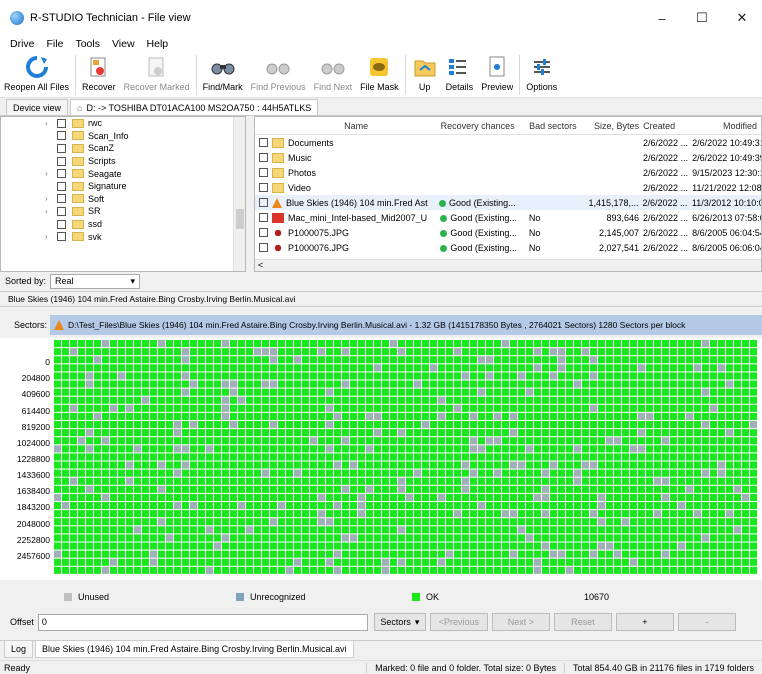 Image resolution: width=762 pixels, height=674 pixels. What do you see at coordinates (123, 211) in the screenshot?
I see `tree-item: › SR` at bounding box center [123, 211].